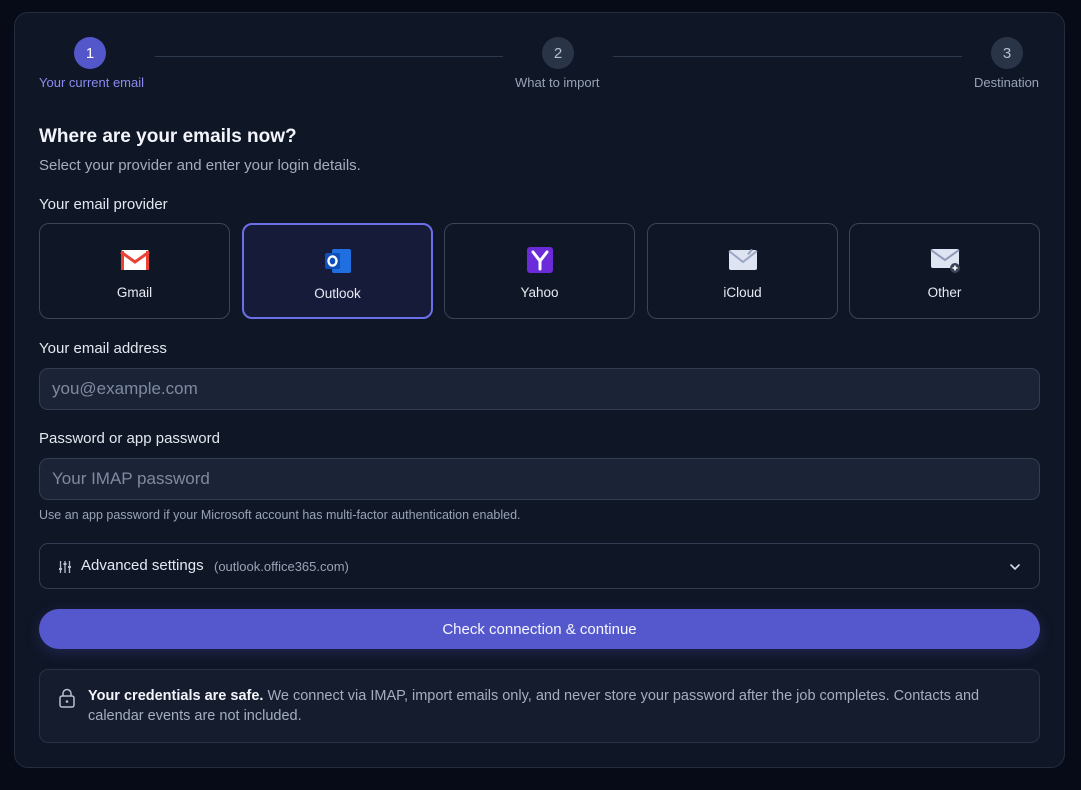 The height and width of the screenshot is (790, 1081). What do you see at coordinates (142, 565) in the screenshot?
I see `advanced-settings-label: Advanced settings` at bounding box center [142, 565].